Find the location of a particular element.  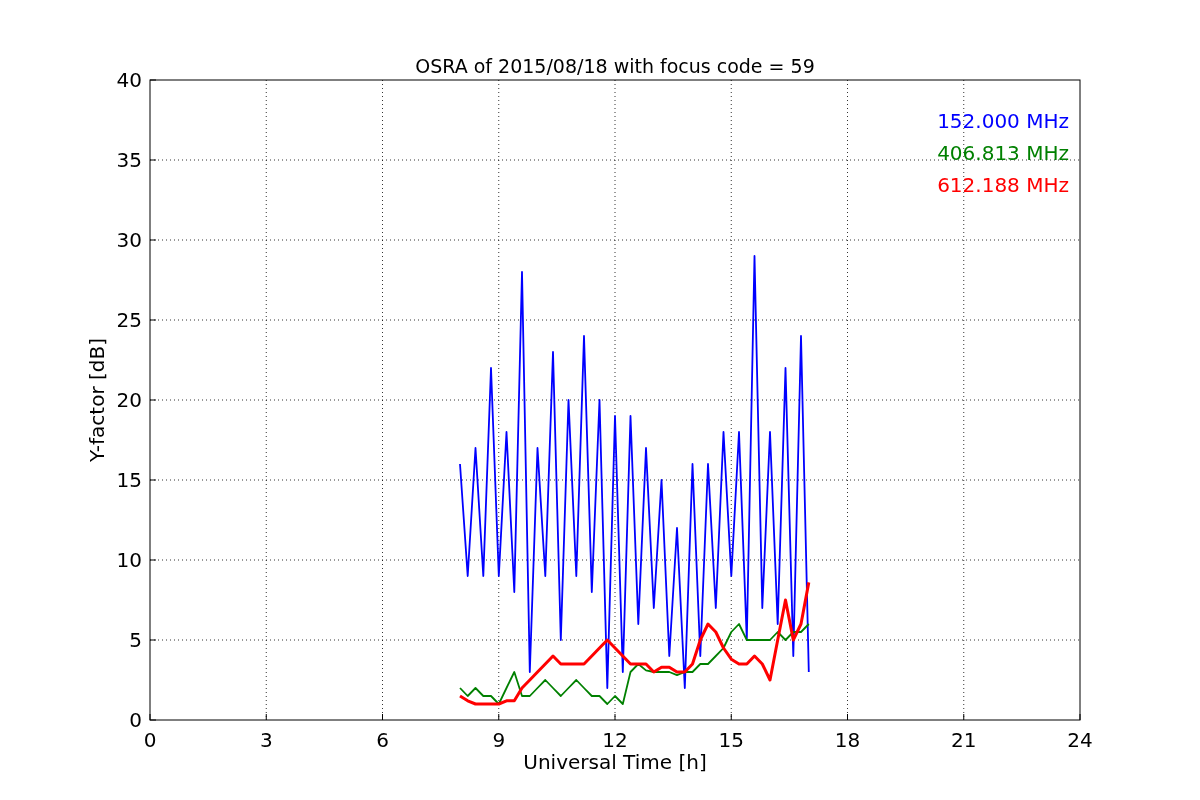

tick-label: 9 is located at coordinates (499, 740).